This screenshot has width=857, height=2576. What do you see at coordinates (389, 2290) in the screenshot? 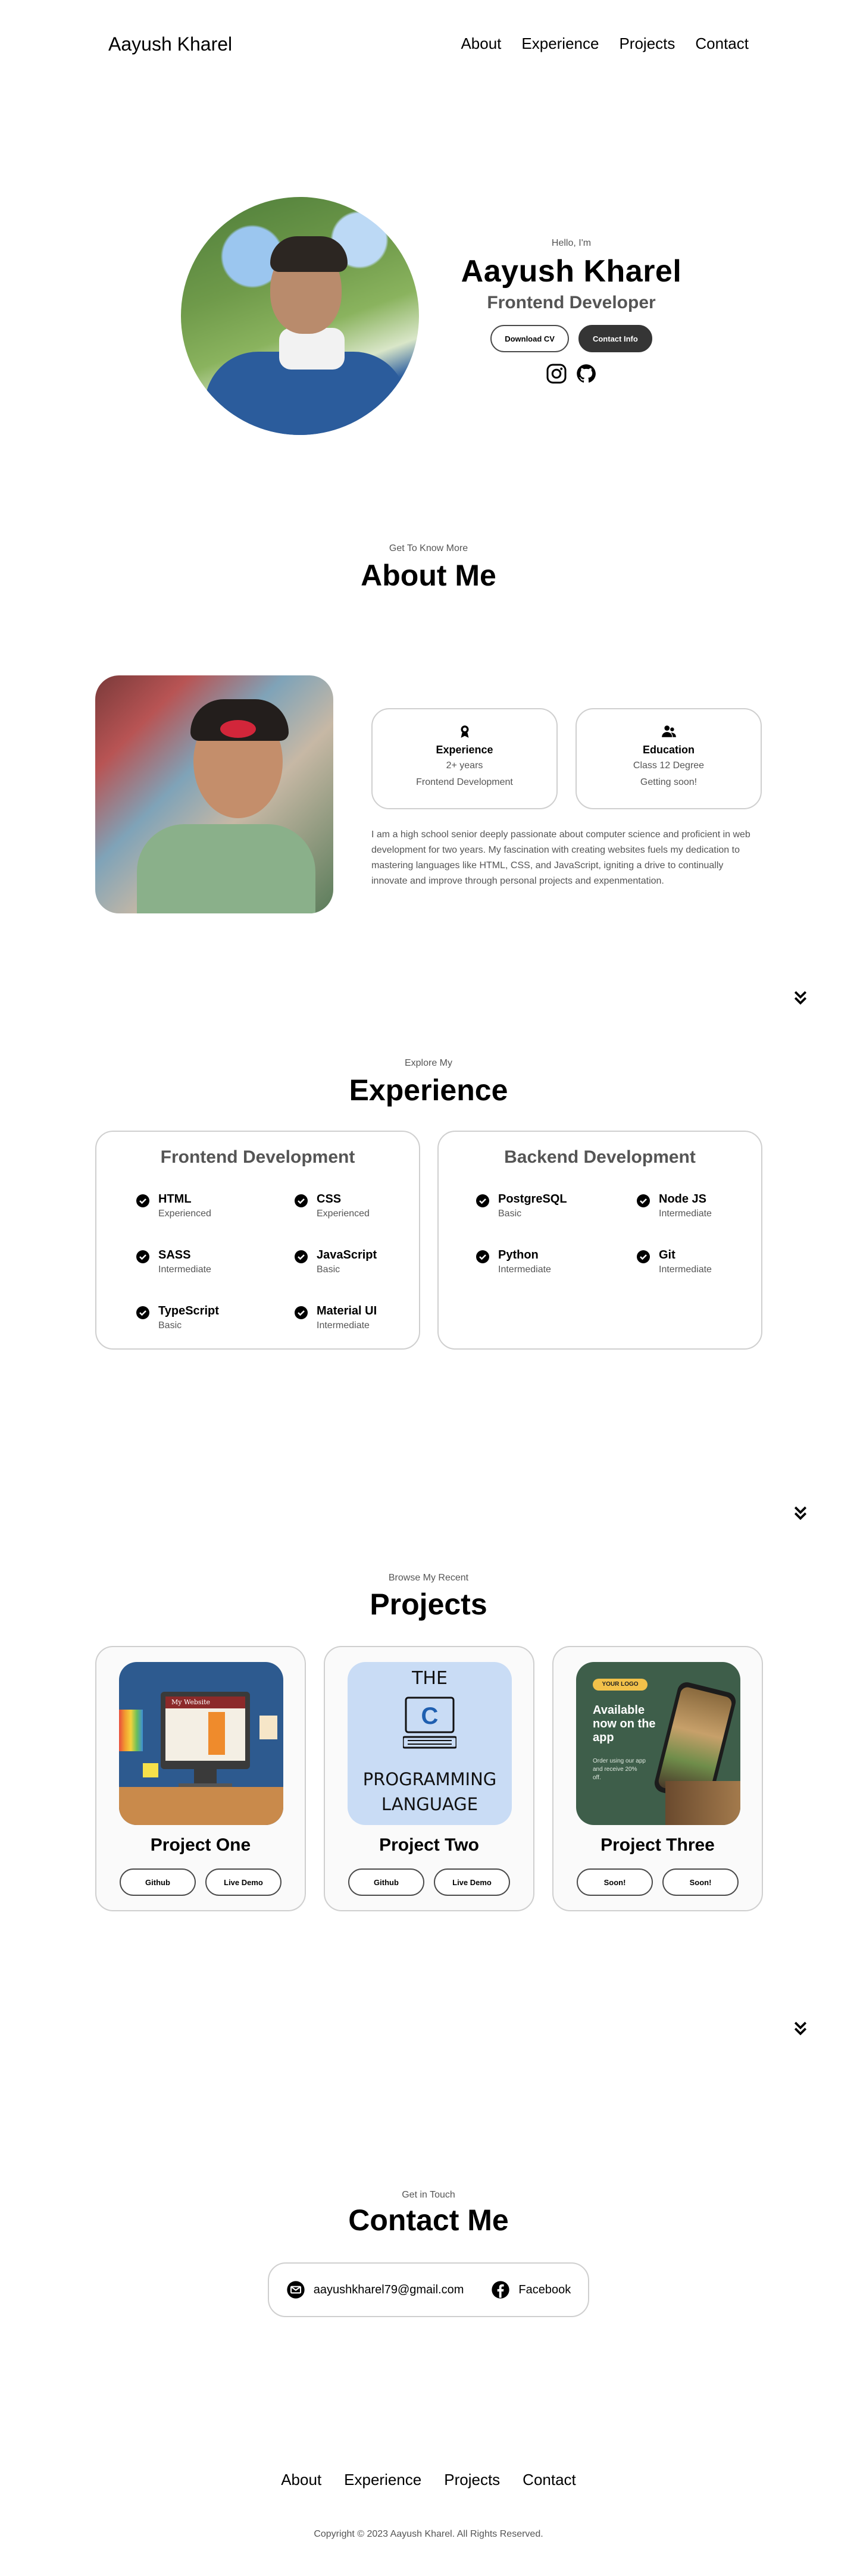
I see `email-link: aayushkharel79@gmail.com` at bounding box center [389, 2290].